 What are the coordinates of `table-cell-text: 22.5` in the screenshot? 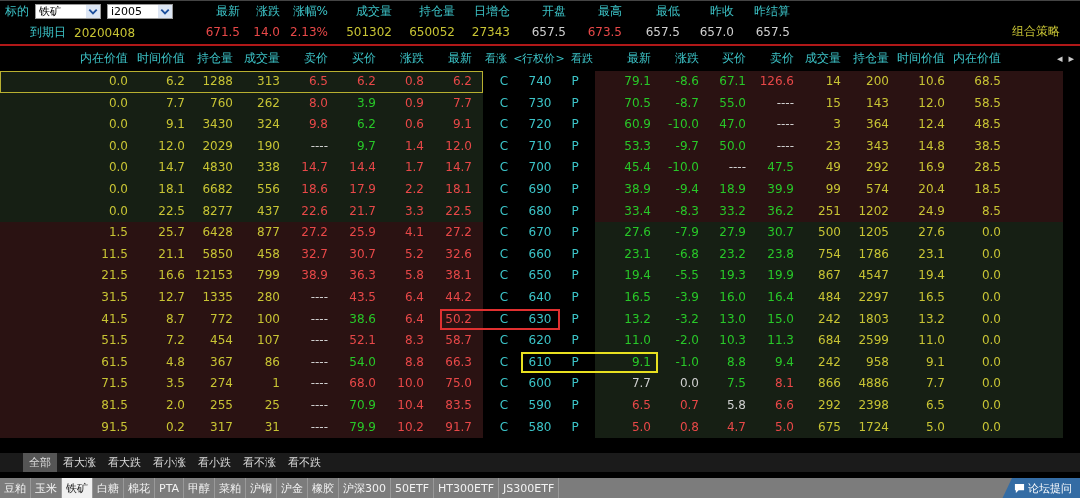 It's located at (171, 211).